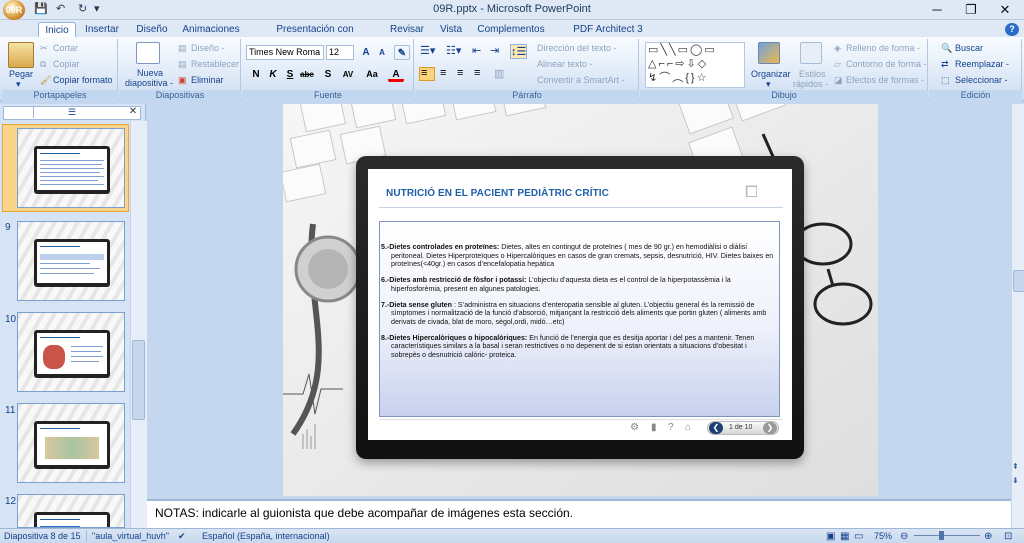 The width and height of the screenshot is (1024, 543). What do you see at coordinates (581, 80) in the screenshot?
I see `smartart-button: Convertir a SmartArt -` at bounding box center [581, 80].